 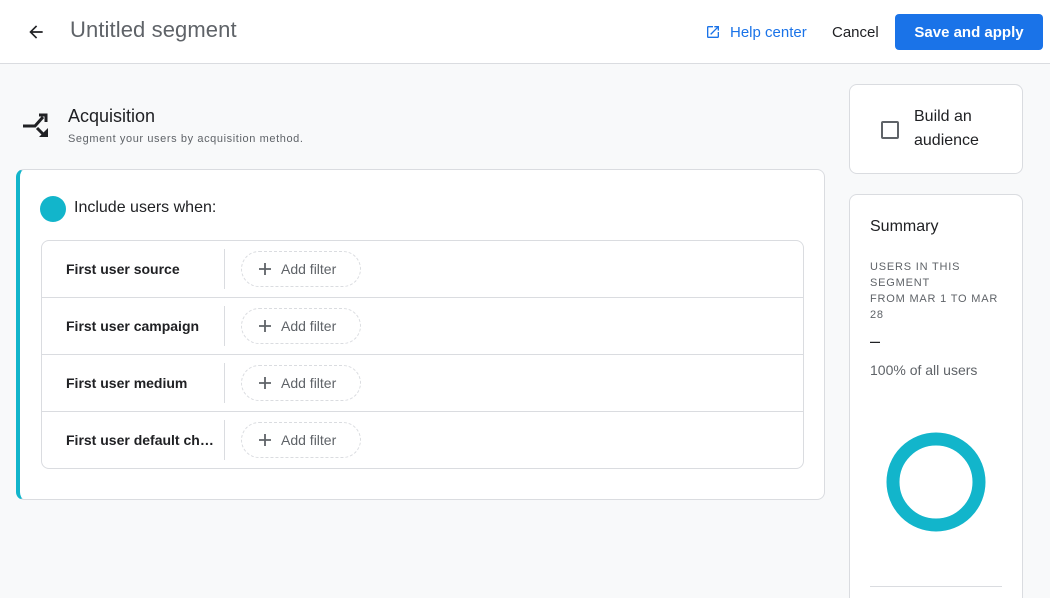 I want to click on open-in-new-icon, so click(x=713, y=32).